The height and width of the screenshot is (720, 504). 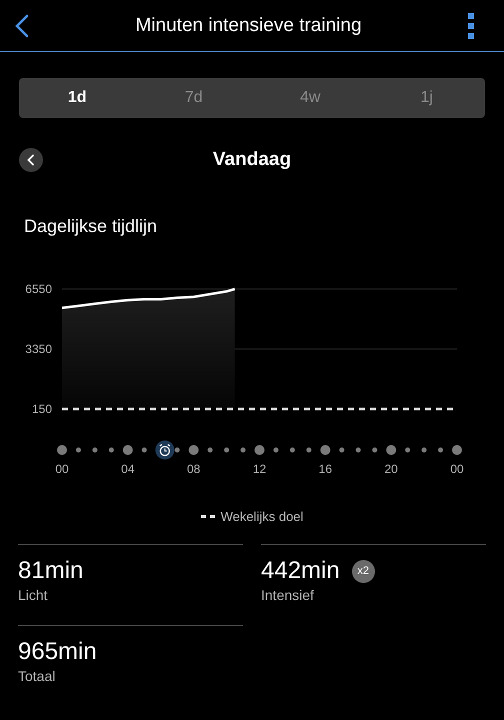 I want to click on multiplier-badge: x2, so click(x=363, y=571).